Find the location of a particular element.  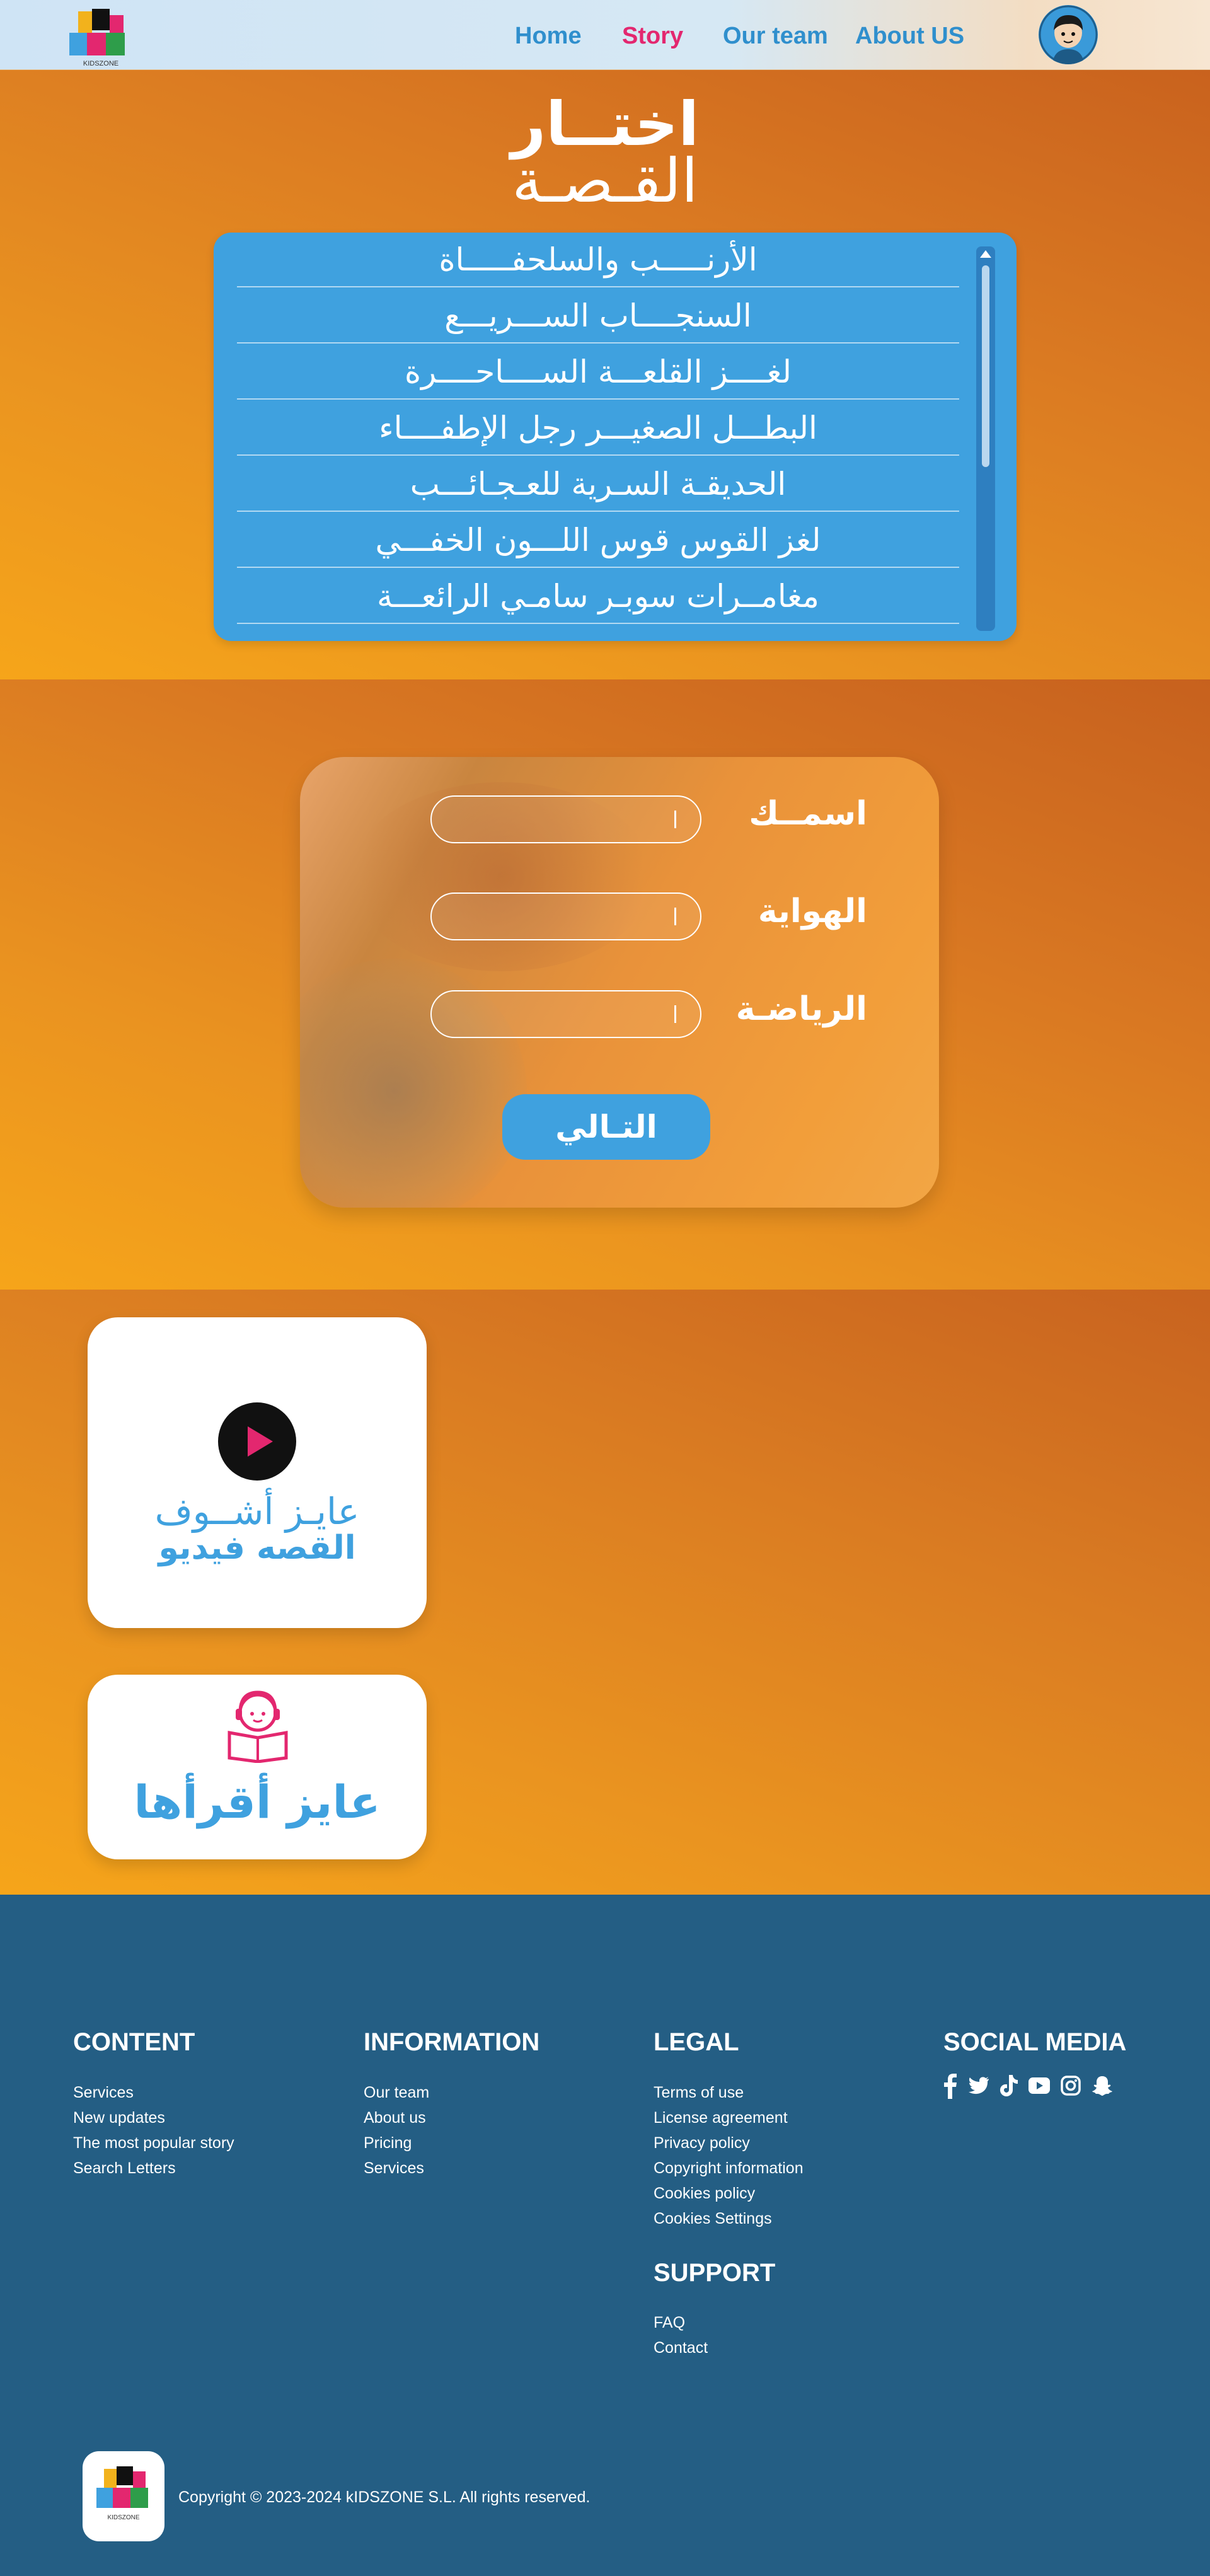

footer-logo-wordmark: KIDSZONE is located at coordinates (123, 2517).